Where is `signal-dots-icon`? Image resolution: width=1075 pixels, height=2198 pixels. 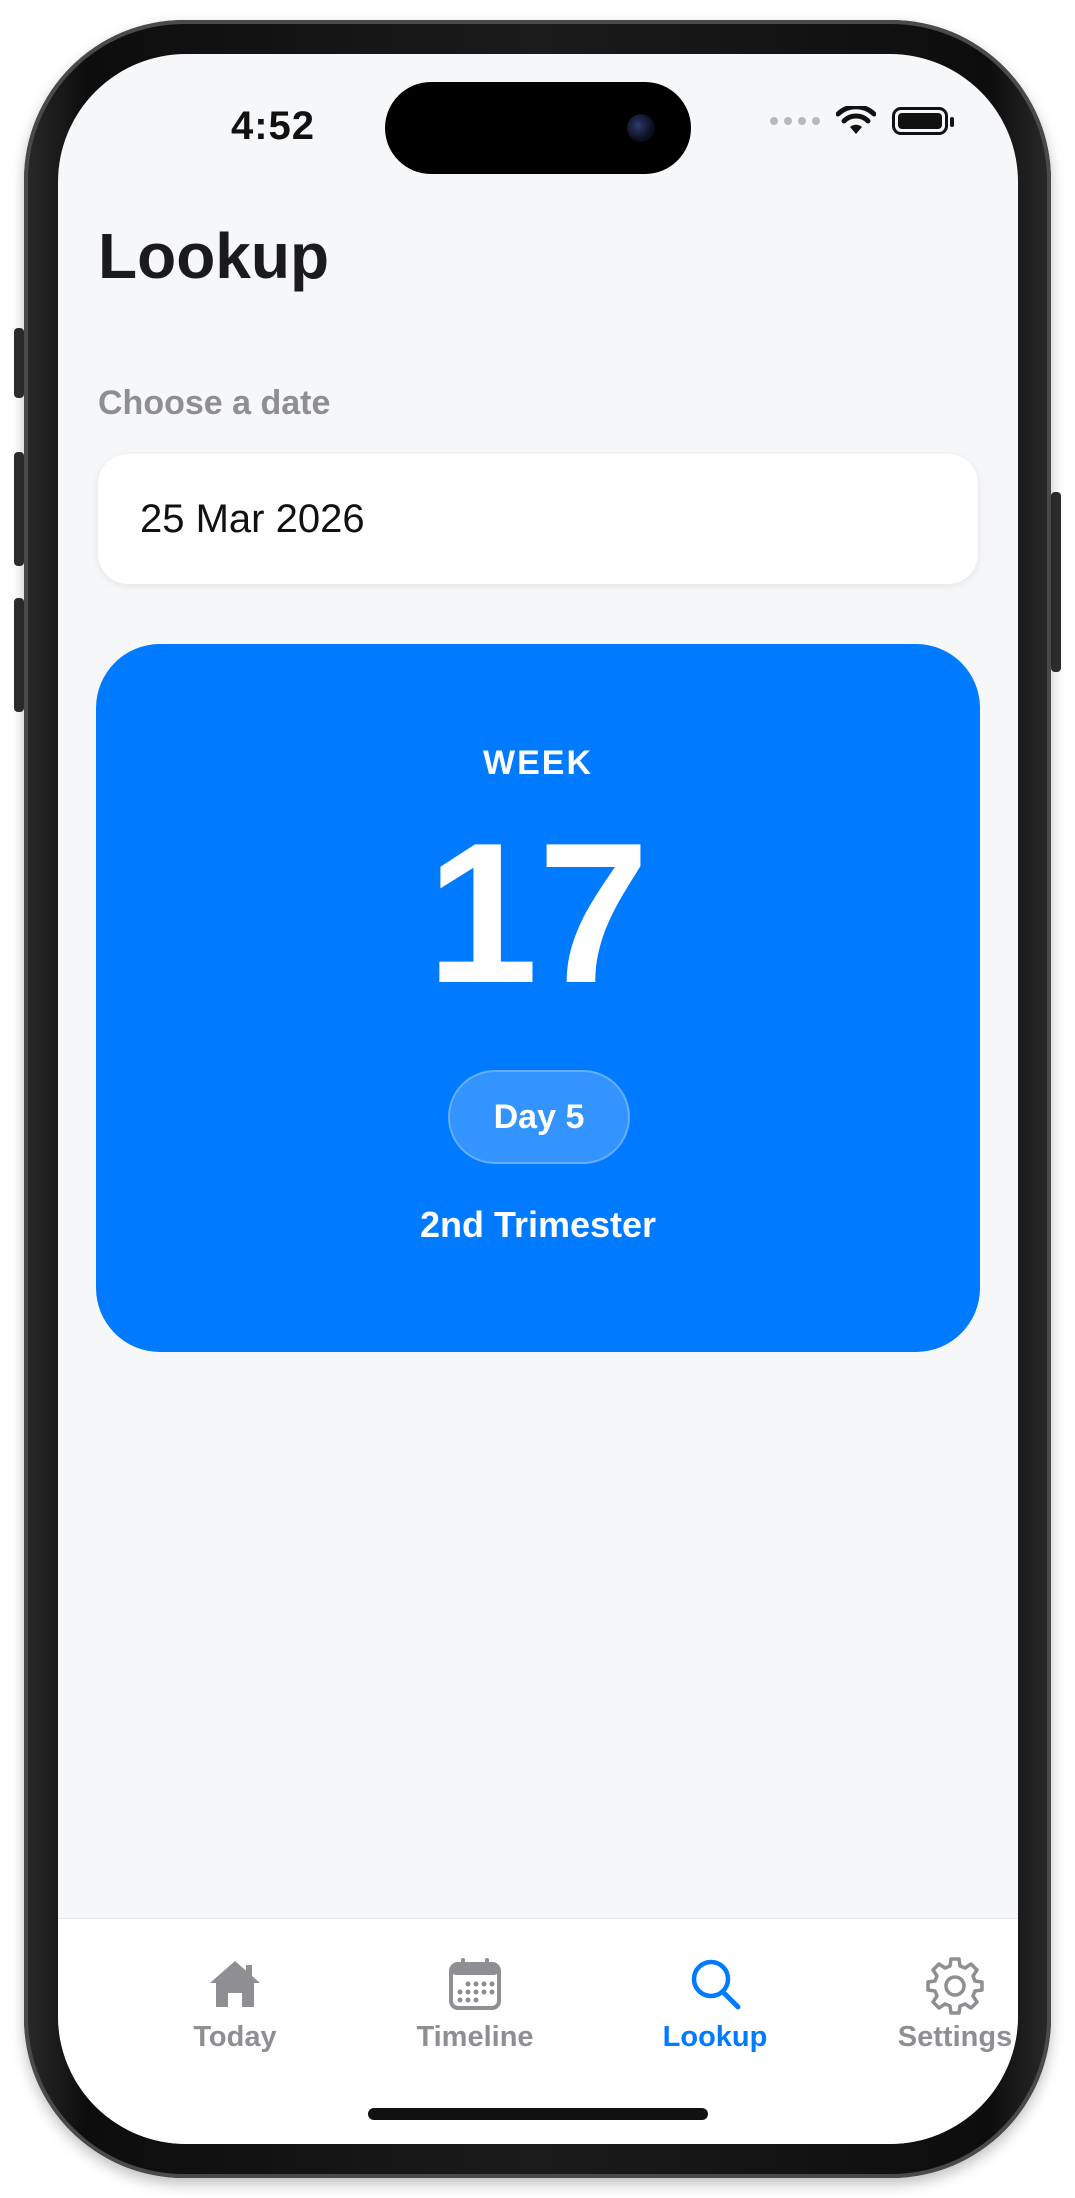 signal-dots-icon is located at coordinates (795, 121).